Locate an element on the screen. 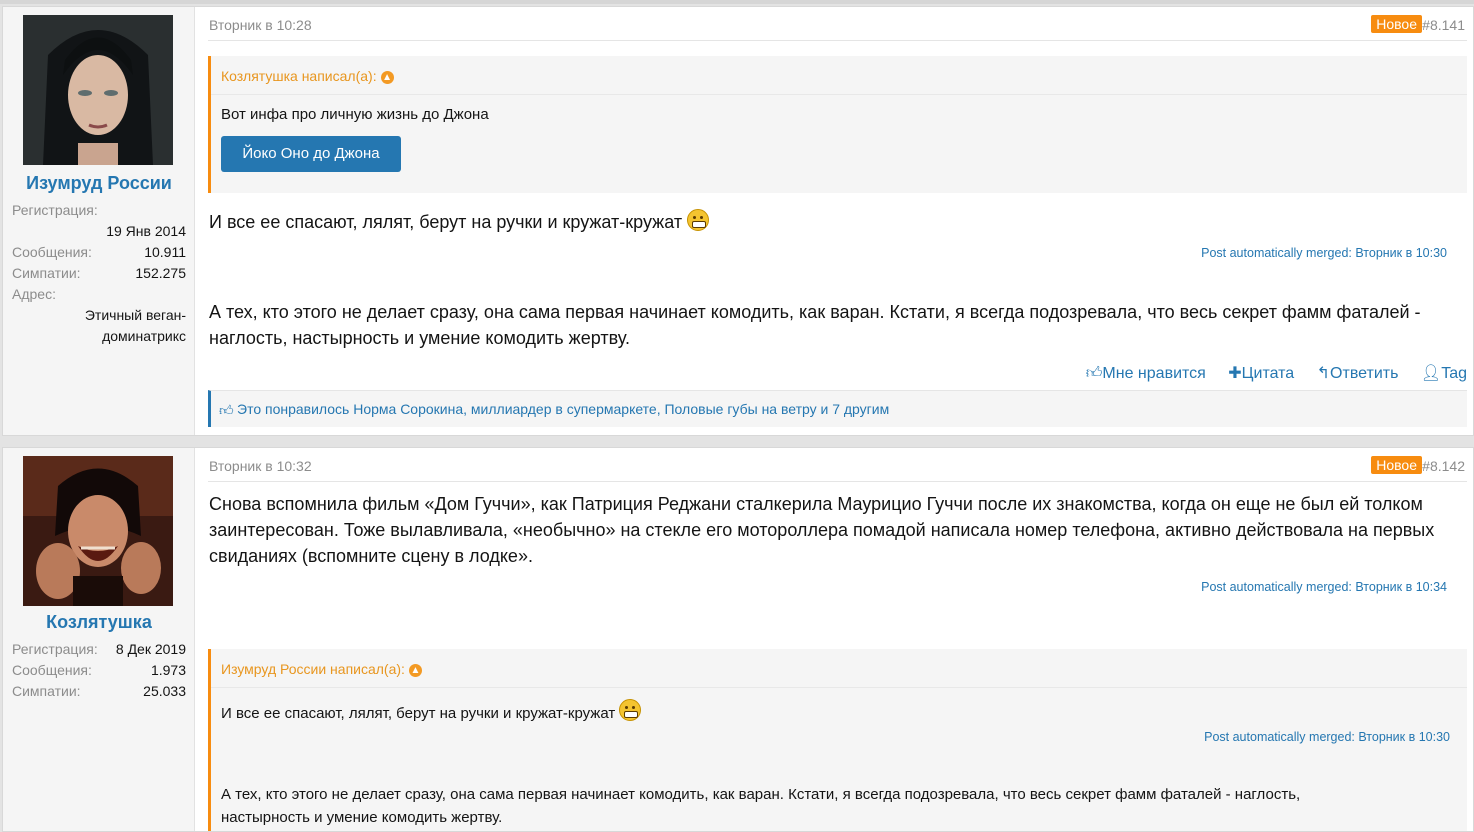 Image resolution: width=1474 pixels, height=832 pixels. username: Изумруд России is located at coordinates (99, 183).